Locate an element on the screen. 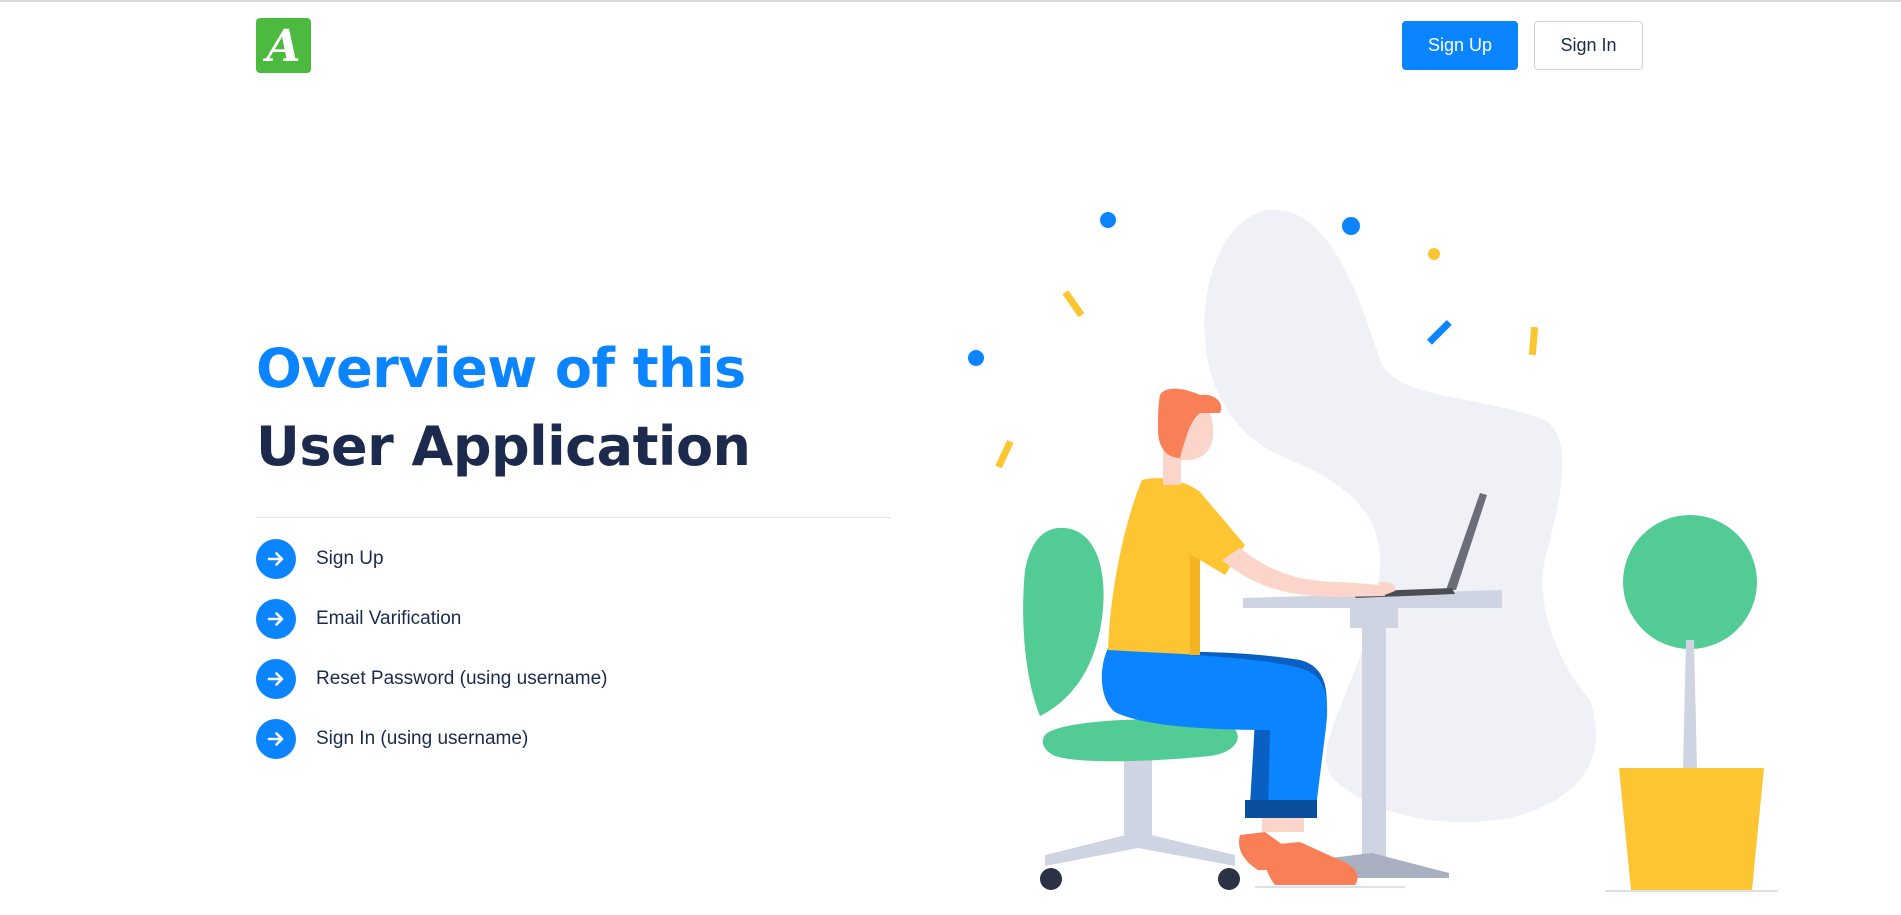 The image size is (1901, 915). chair-back is located at coordinates (1063, 621).